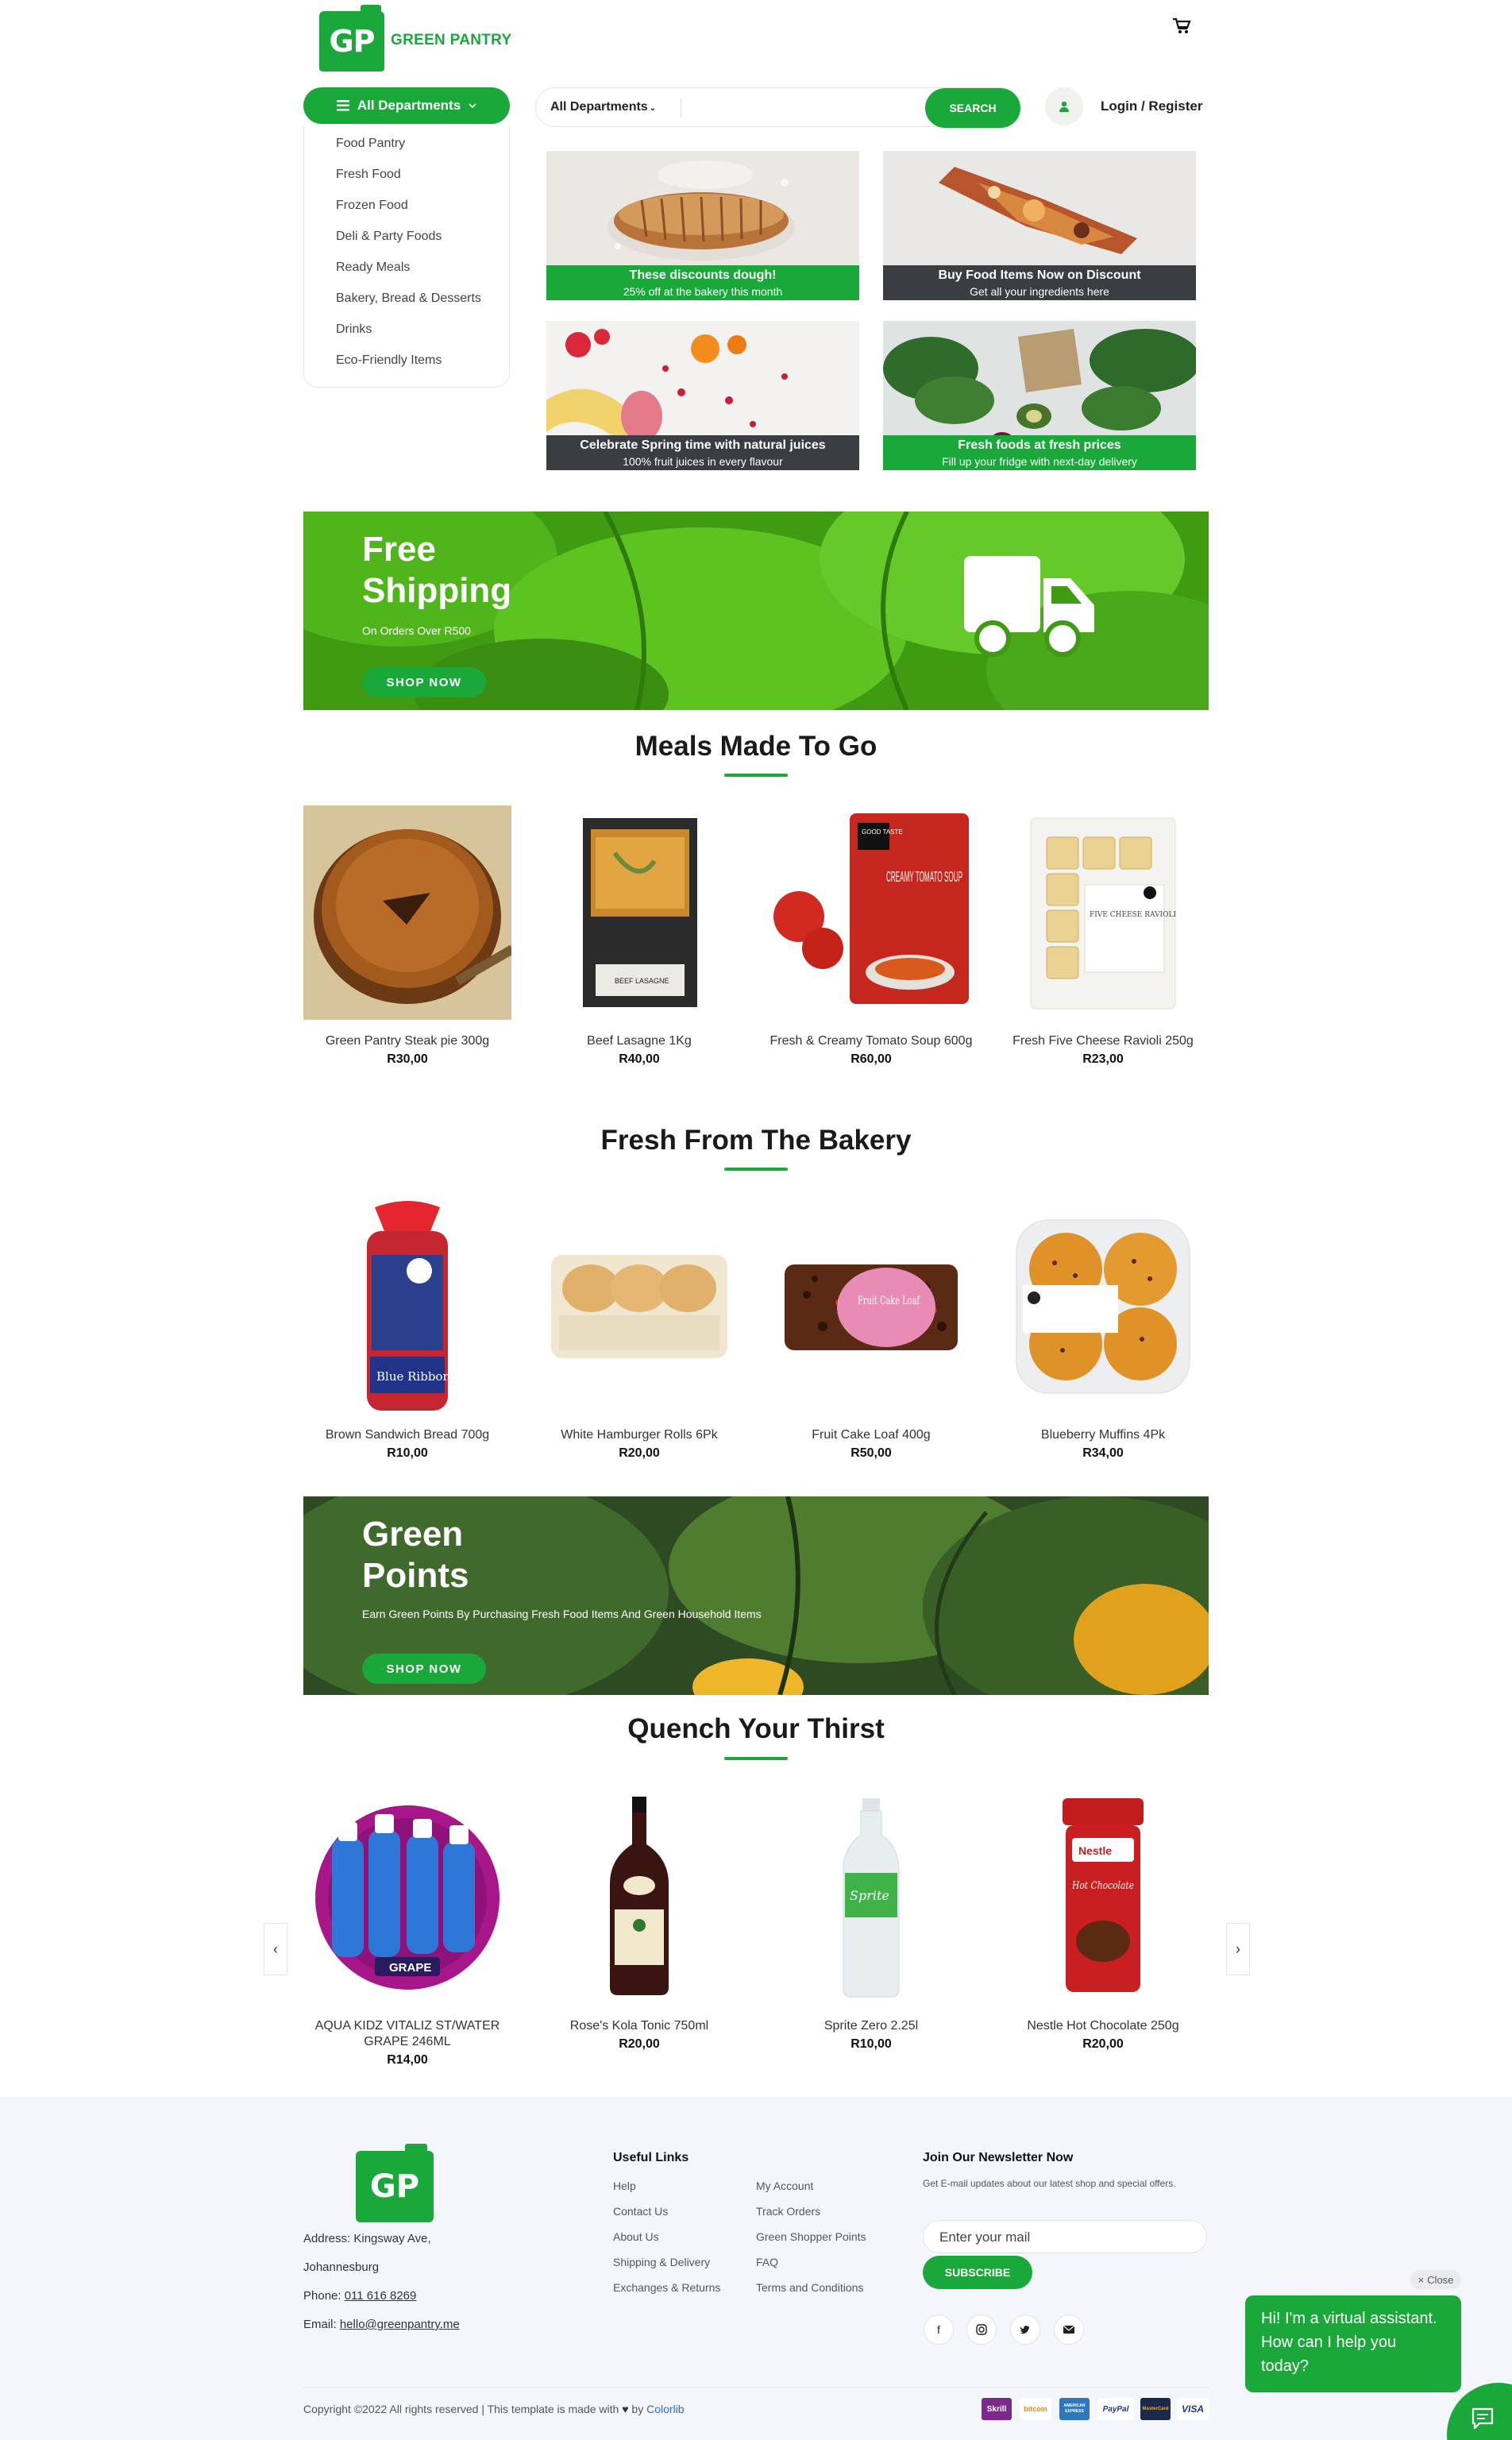 The image size is (1512, 2440). What do you see at coordinates (352, 42) in the screenshot?
I see `logo-initials: GP` at bounding box center [352, 42].